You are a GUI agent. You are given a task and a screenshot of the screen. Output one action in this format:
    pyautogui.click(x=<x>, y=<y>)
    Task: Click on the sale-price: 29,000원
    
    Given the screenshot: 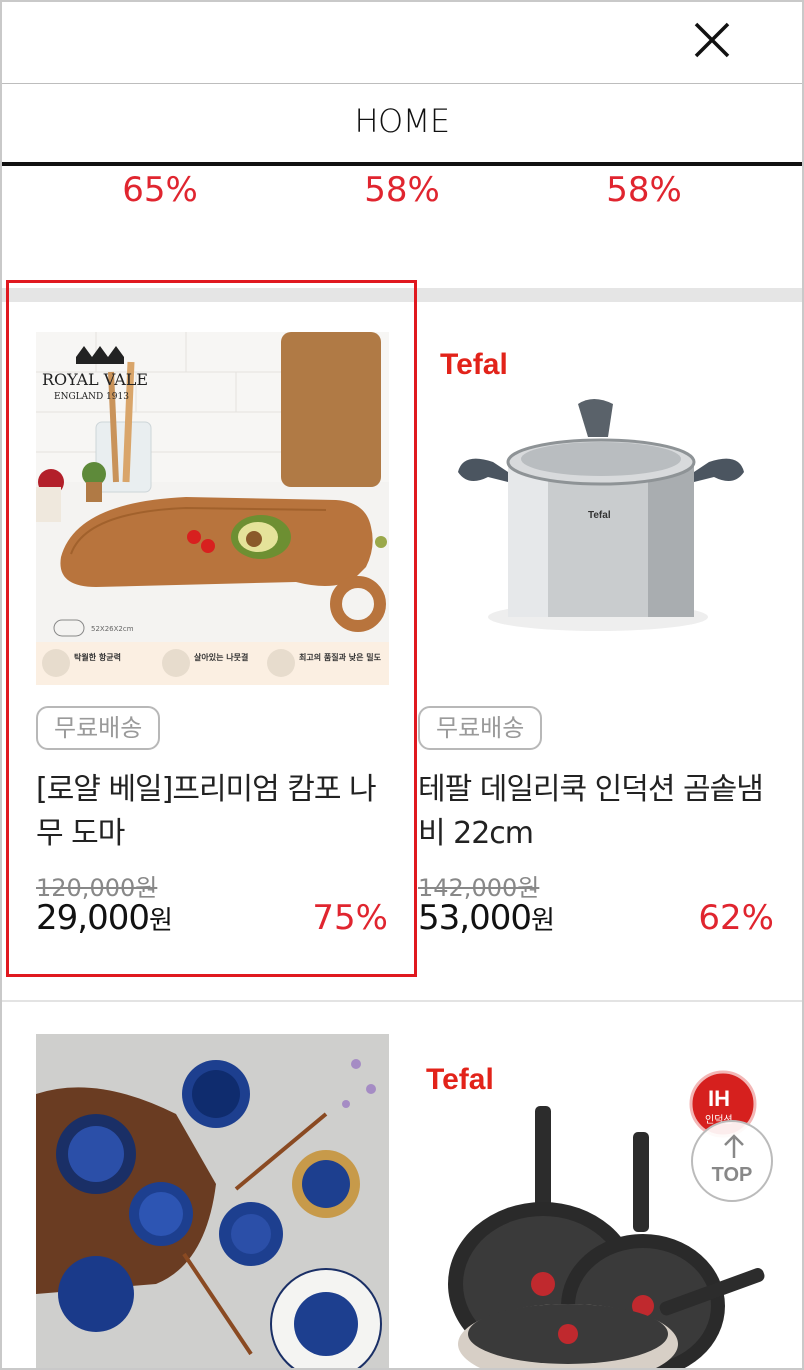 What is the action you would take?
    pyautogui.click(x=104, y=918)
    